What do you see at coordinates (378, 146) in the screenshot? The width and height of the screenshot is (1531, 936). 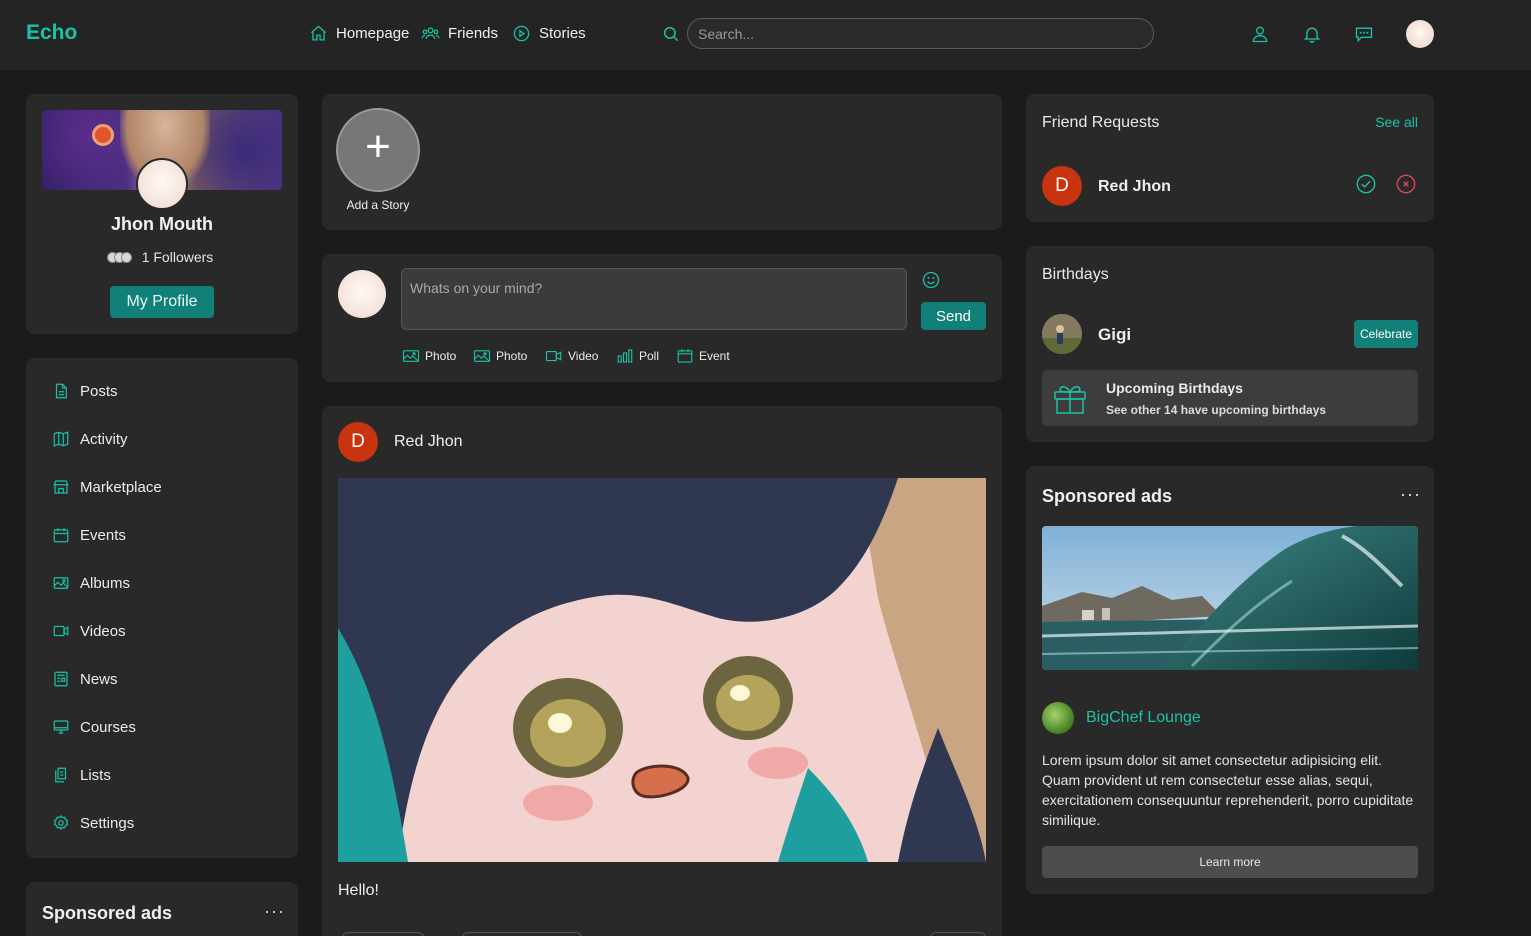 I see `plus-icon: +` at bounding box center [378, 146].